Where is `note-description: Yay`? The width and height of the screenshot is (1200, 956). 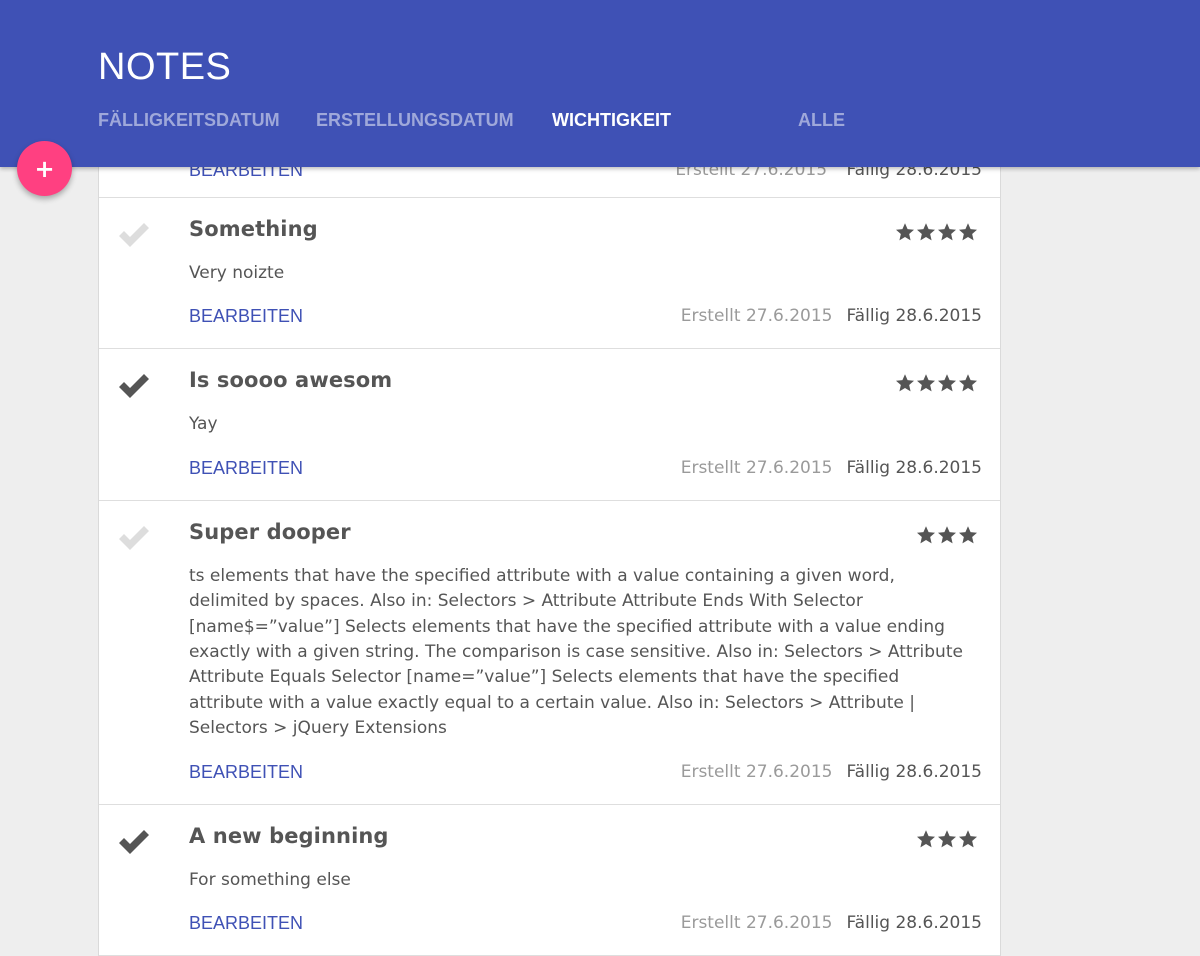 note-description: Yay is located at coordinates (203, 424).